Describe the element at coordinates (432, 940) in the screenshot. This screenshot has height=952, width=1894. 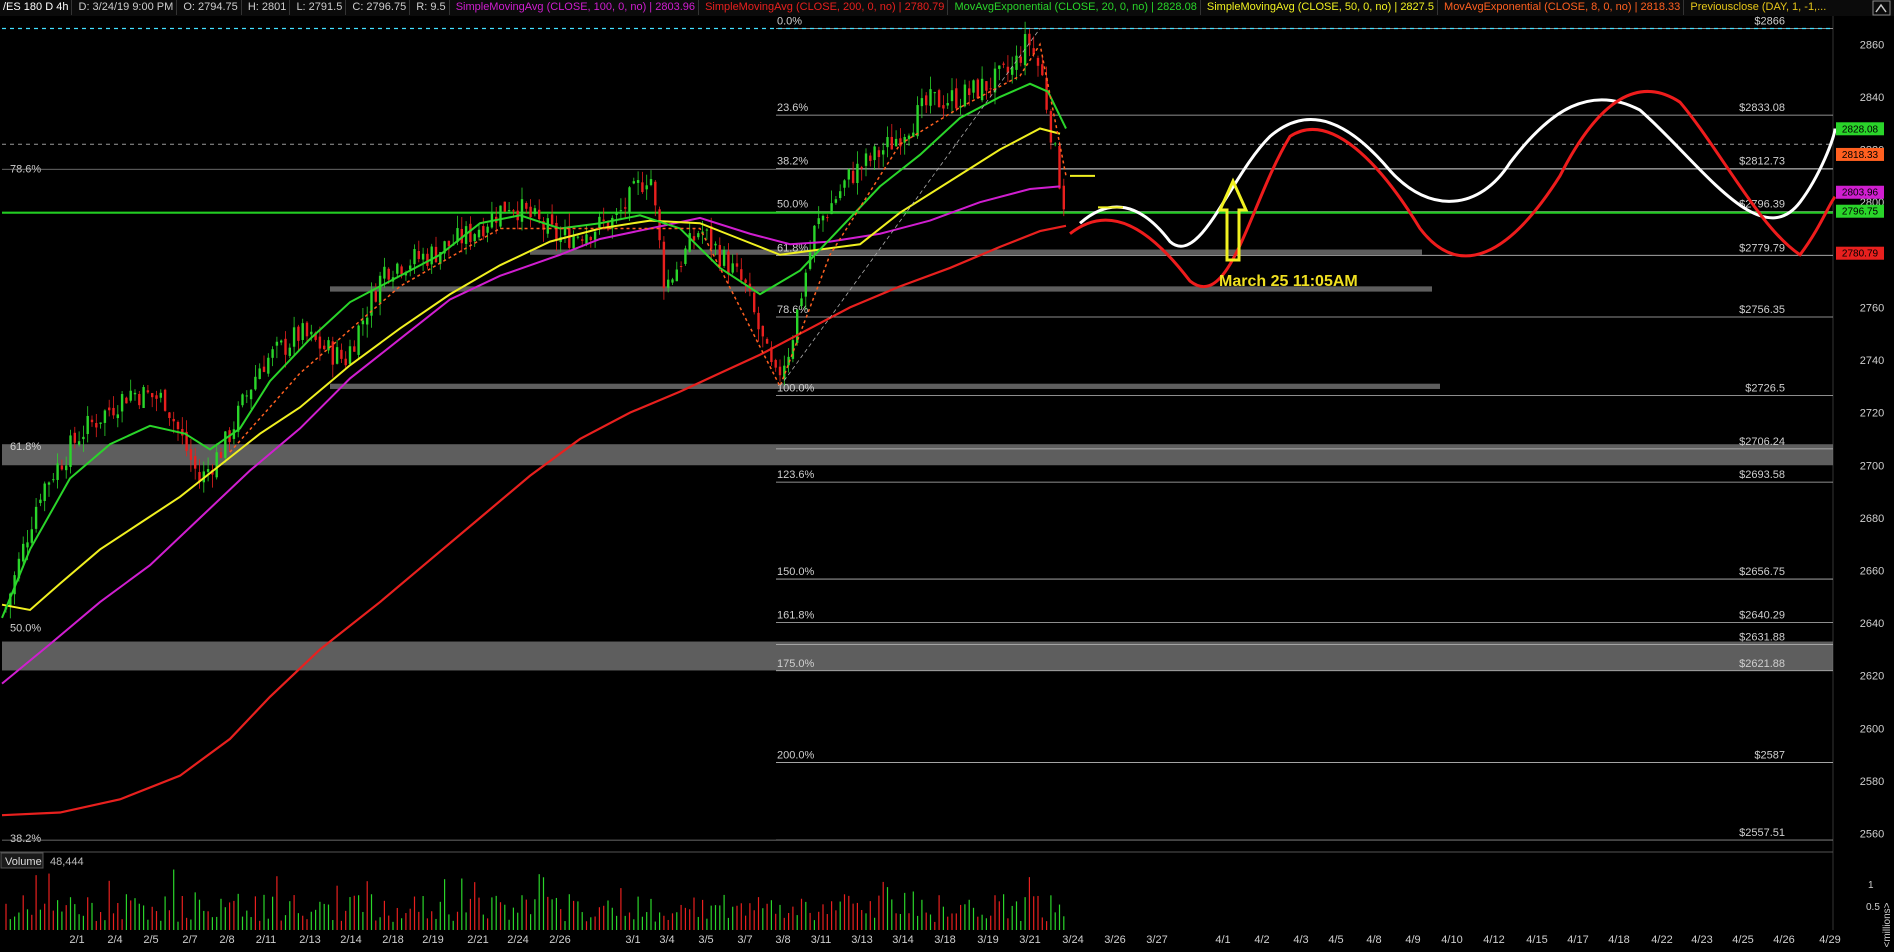
I see `x-axis-tick: 2/19` at that location.